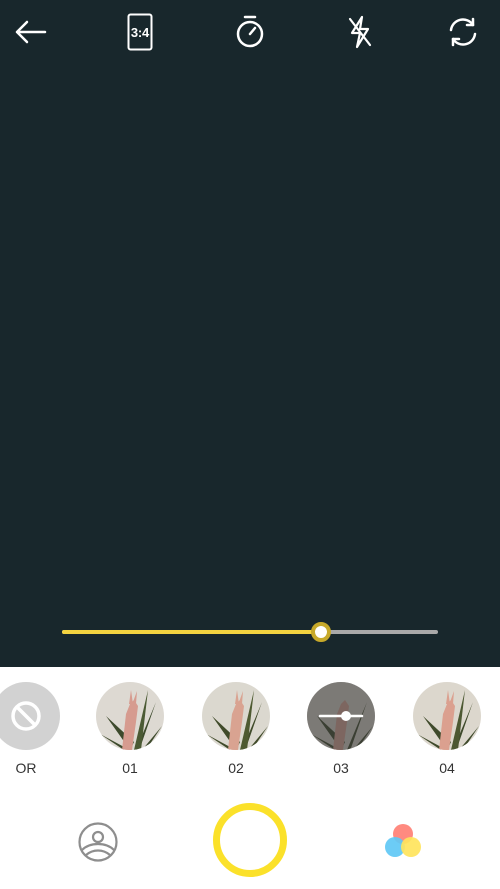 The image size is (500, 889). I want to click on color-filter-button, so click(404, 842).